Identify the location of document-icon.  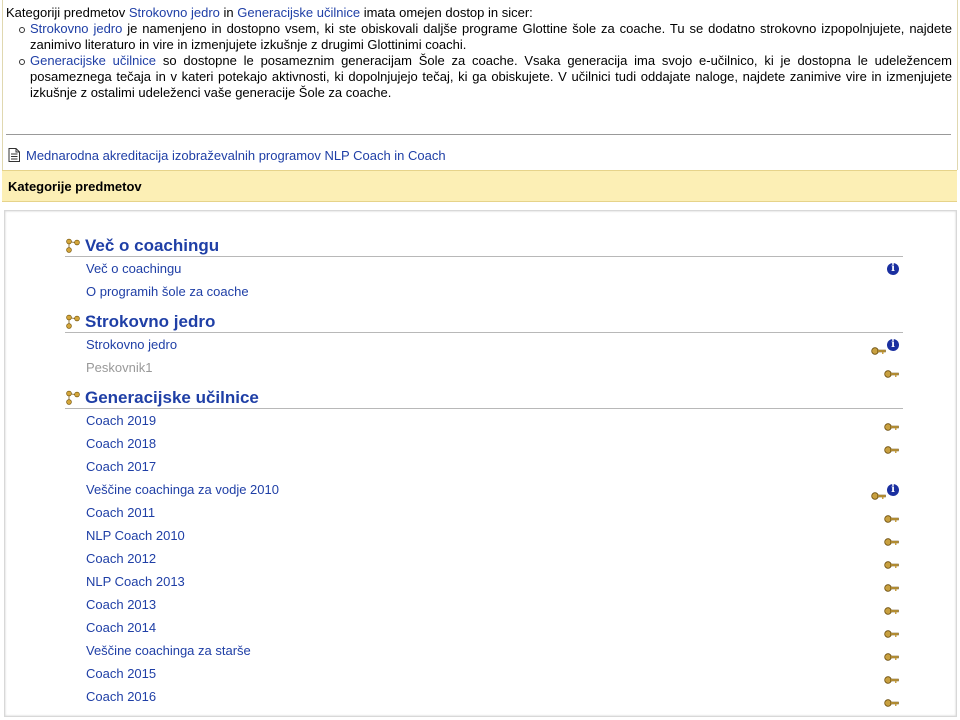
(14, 155).